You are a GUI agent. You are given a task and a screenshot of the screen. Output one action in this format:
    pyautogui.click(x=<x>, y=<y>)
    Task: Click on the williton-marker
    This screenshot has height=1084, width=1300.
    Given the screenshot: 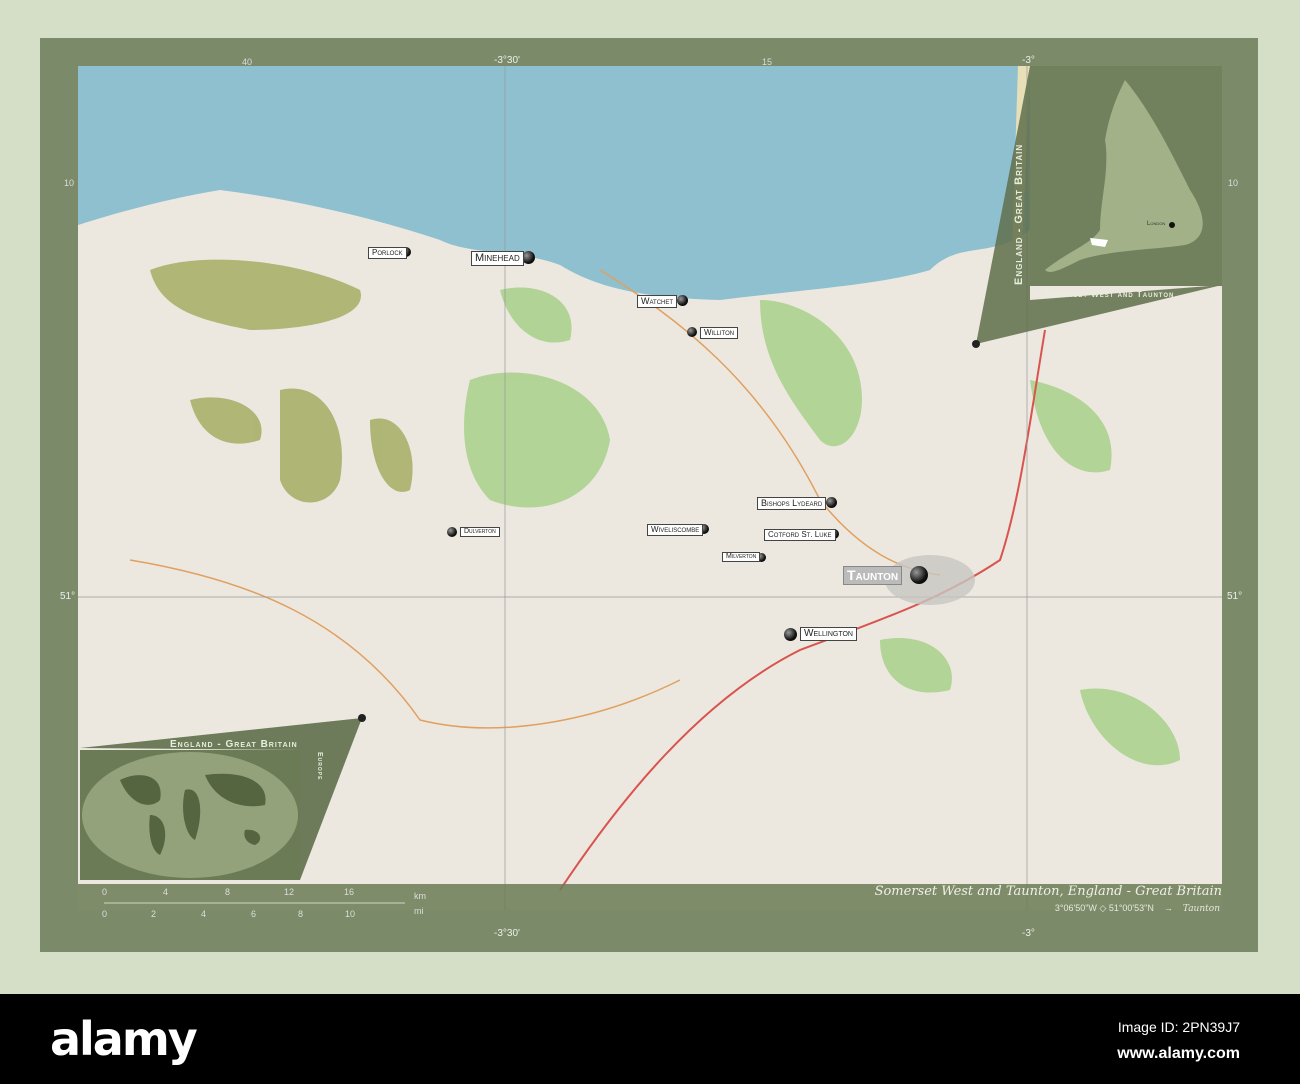 What is the action you would take?
    pyautogui.click(x=692, y=332)
    